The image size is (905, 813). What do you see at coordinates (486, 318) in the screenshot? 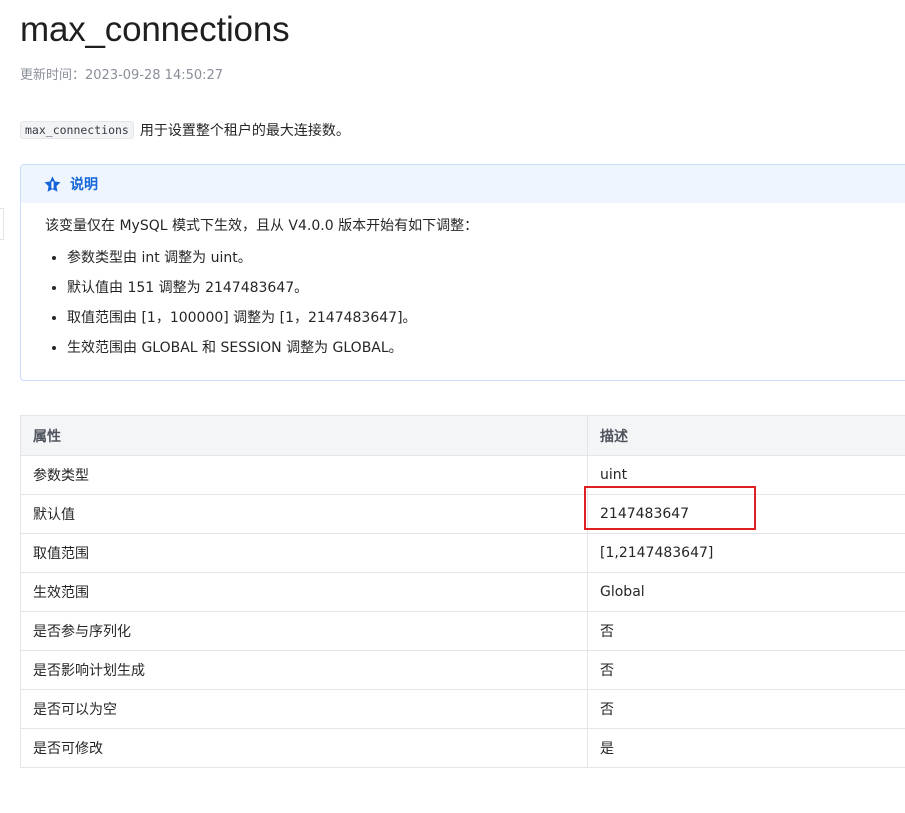
I see `note-list-item: 取值范围由 [1，100000] 调整为 [1，2147483647]。` at bounding box center [486, 318].